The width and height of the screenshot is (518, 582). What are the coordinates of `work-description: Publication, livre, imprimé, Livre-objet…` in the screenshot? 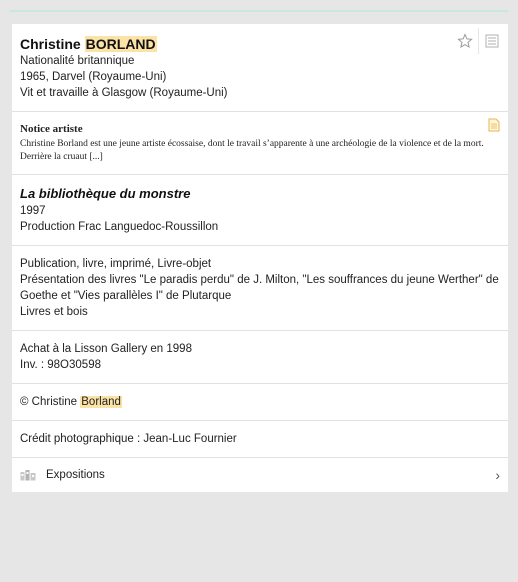 It's located at (260, 288).